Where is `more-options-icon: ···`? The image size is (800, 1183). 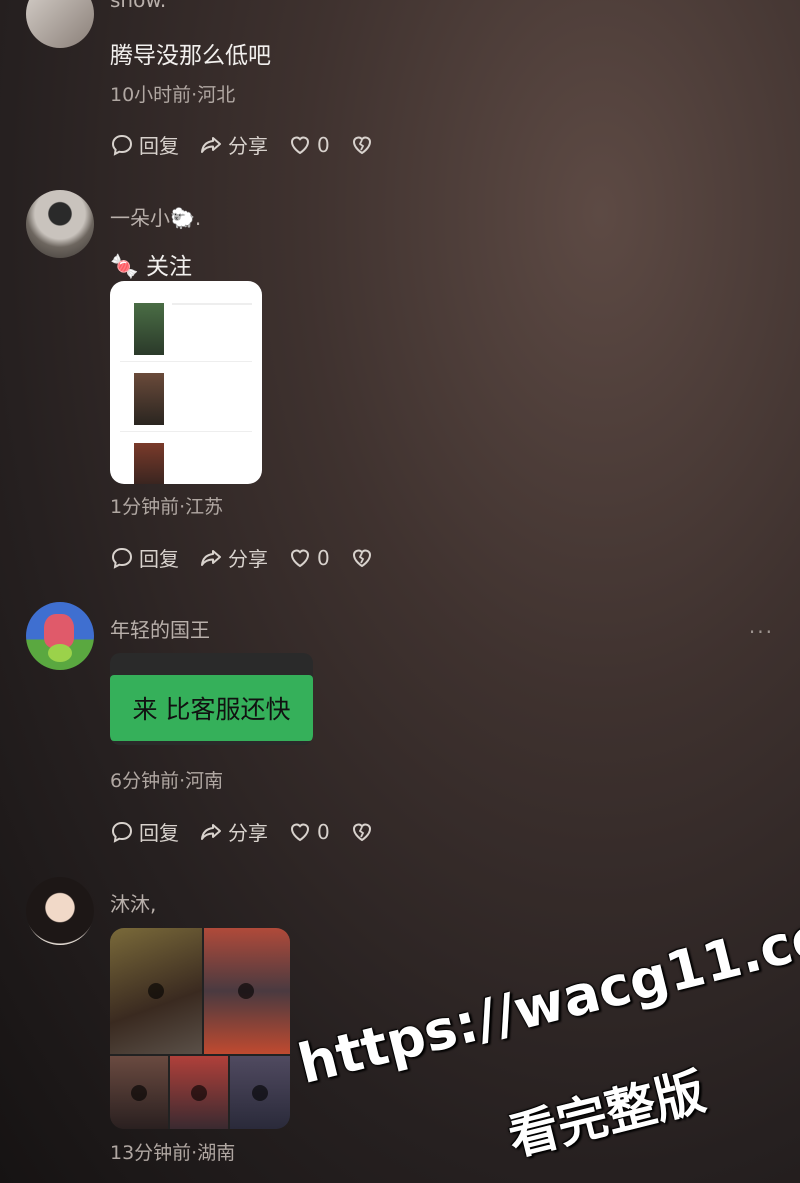 more-options-icon: ··· is located at coordinates (761, 632).